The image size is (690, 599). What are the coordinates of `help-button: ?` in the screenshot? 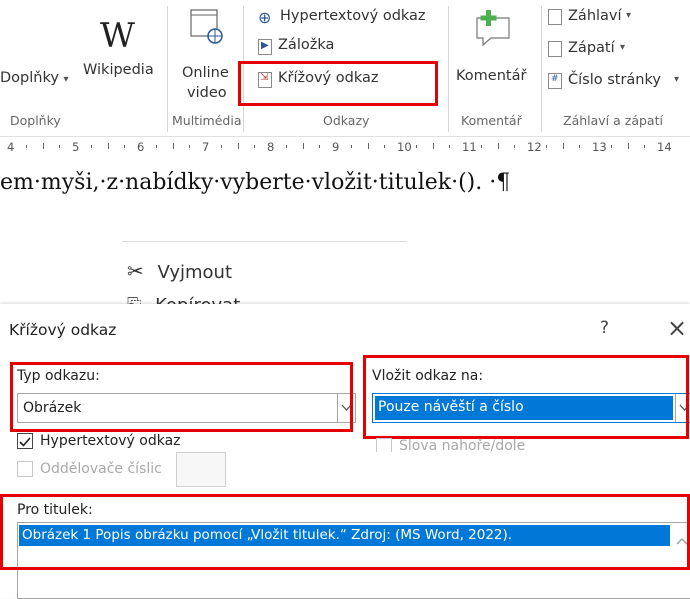 It's located at (604, 328).